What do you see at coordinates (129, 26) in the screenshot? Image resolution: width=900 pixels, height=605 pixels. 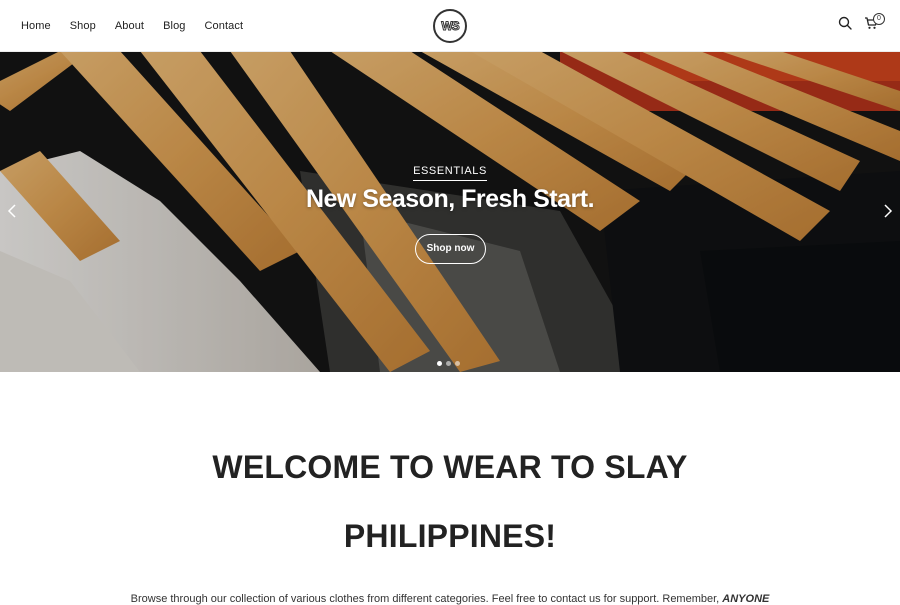 I see `nav-about: About` at bounding box center [129, 26].